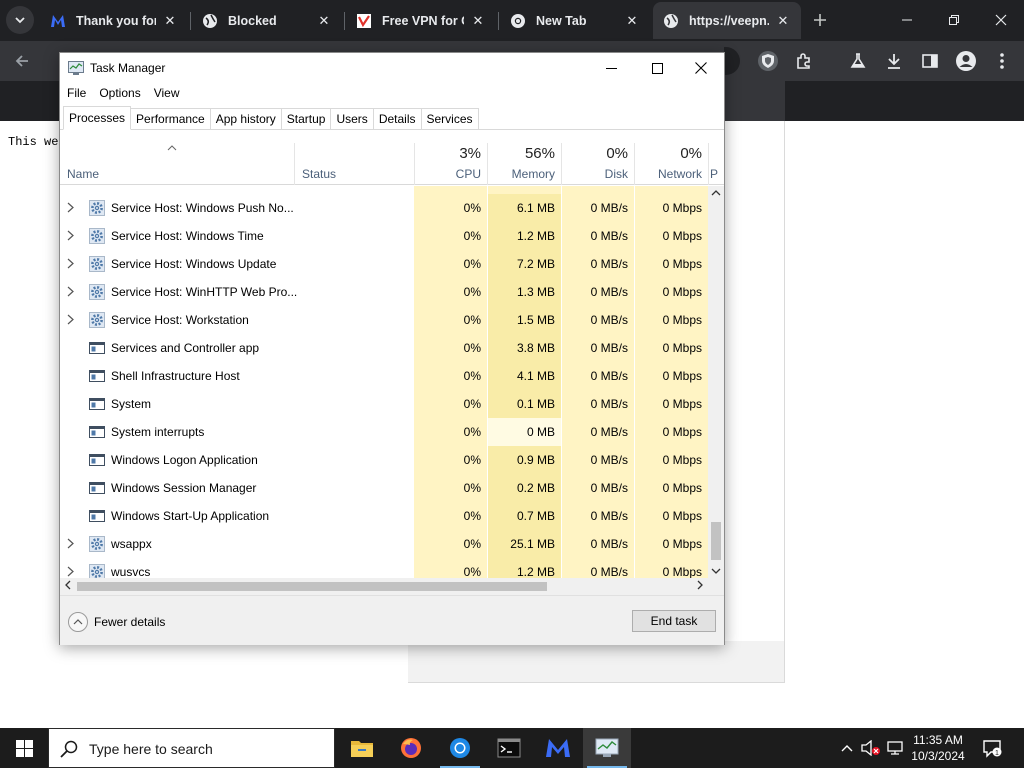 This screenshot has height=768, width=1024. Describe the element at coordinates (682, 264) in the screenshot. I see `process-network: 0 Mbps` at that location.